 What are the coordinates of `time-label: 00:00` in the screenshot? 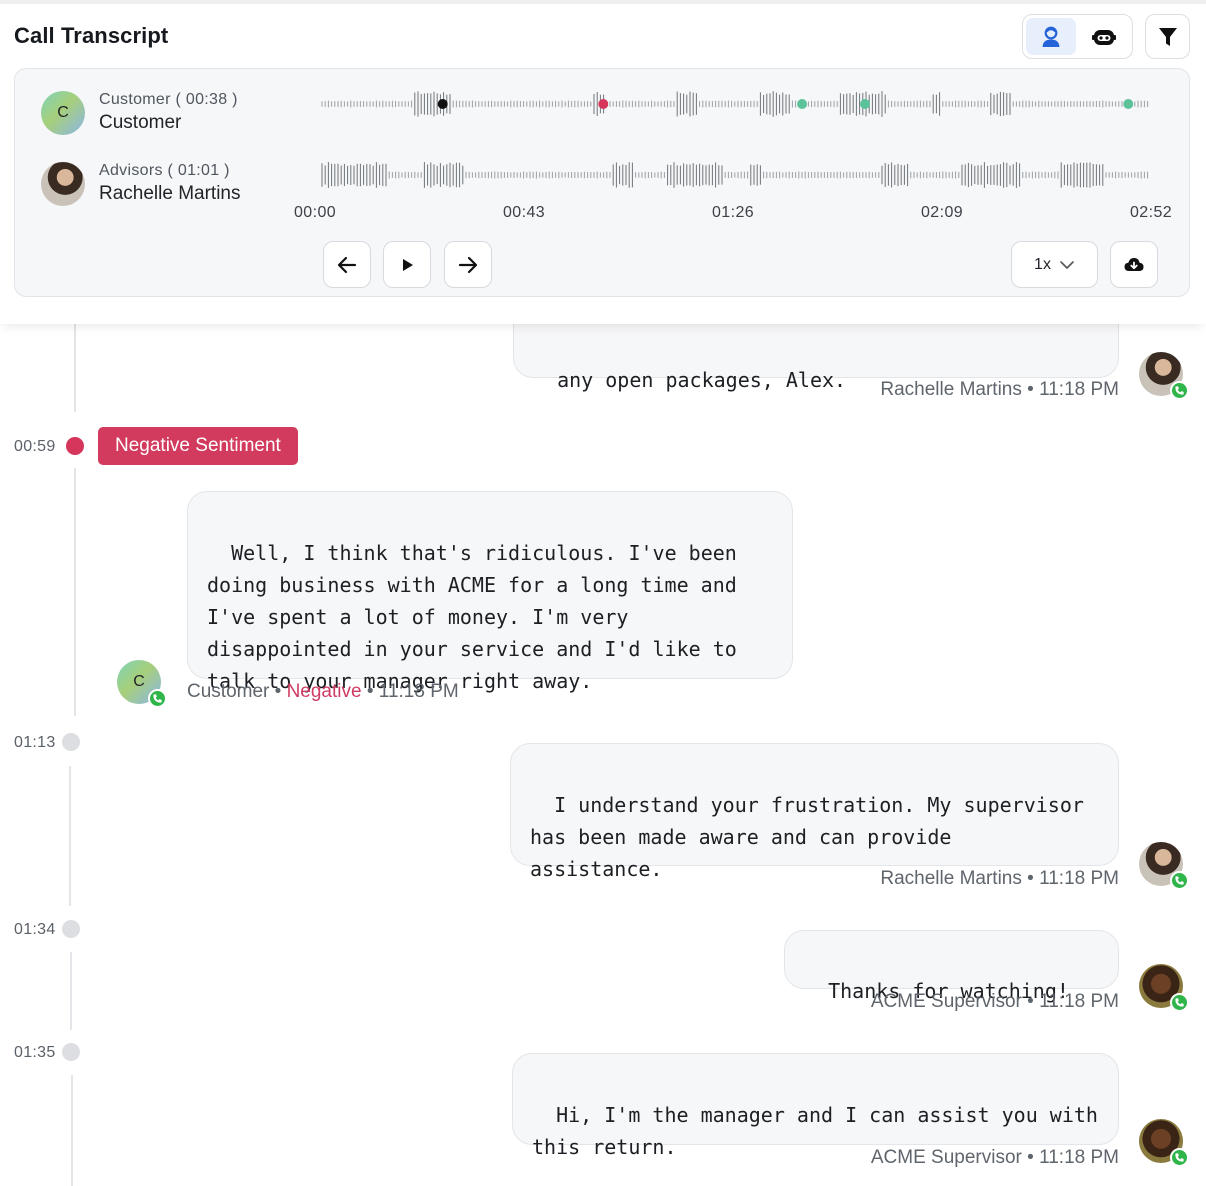 It's located at (315, 212).